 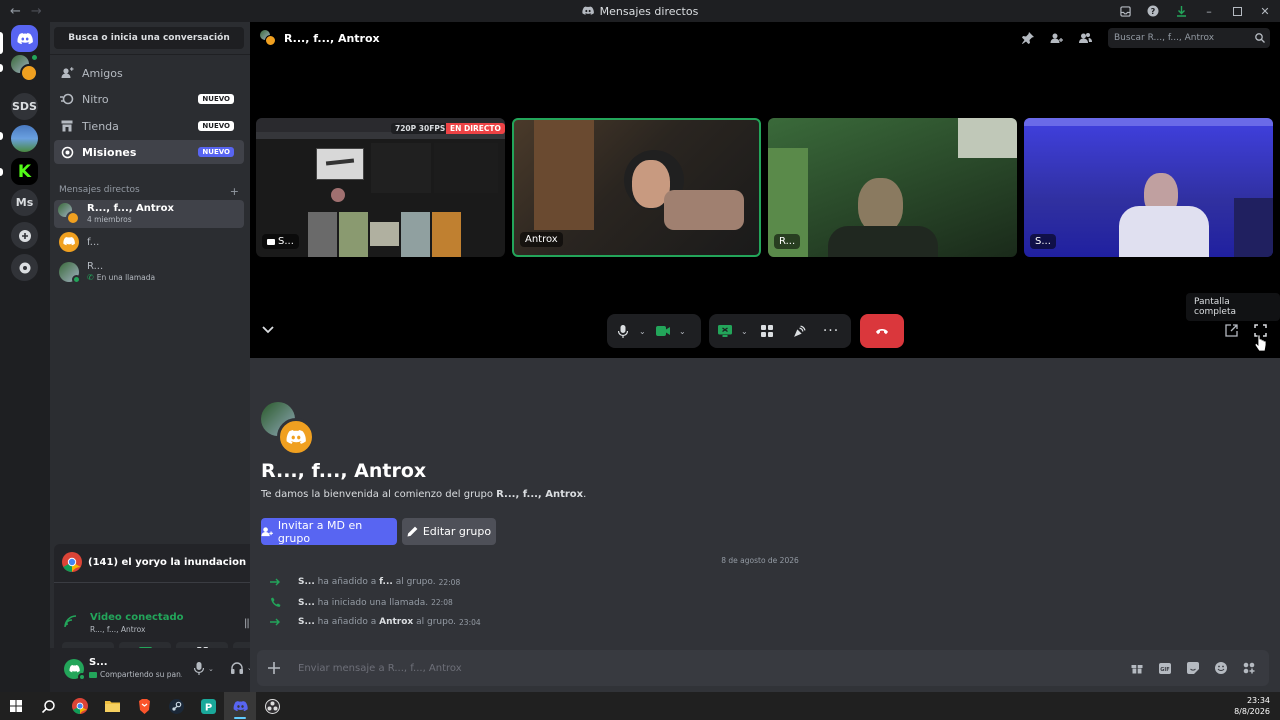 I want to click on mic-button: ⌄, so click(x=204, y=668).